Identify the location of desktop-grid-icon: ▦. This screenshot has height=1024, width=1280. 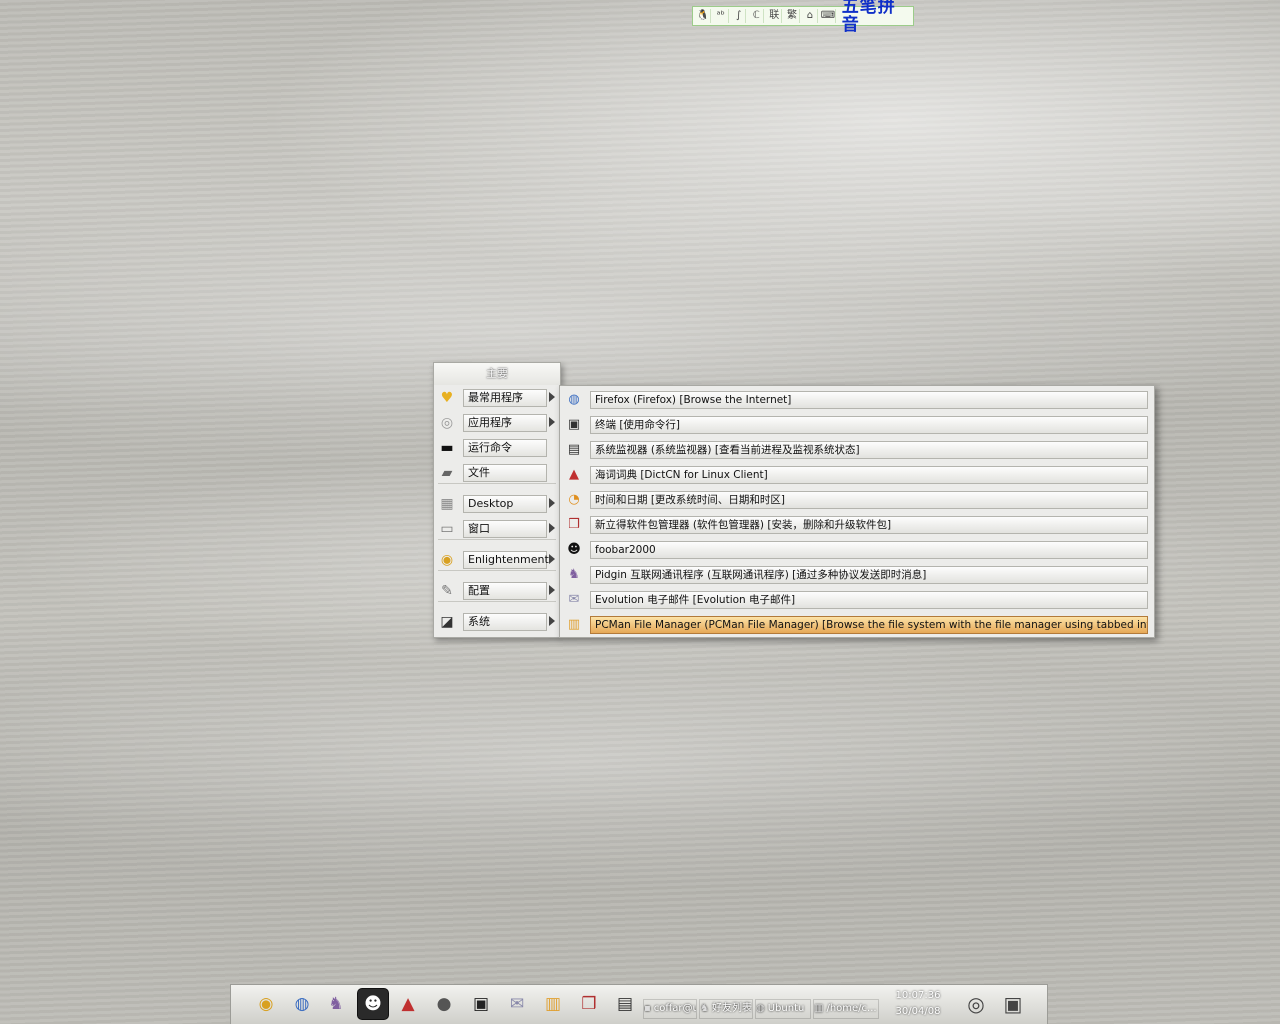
(447, 504).